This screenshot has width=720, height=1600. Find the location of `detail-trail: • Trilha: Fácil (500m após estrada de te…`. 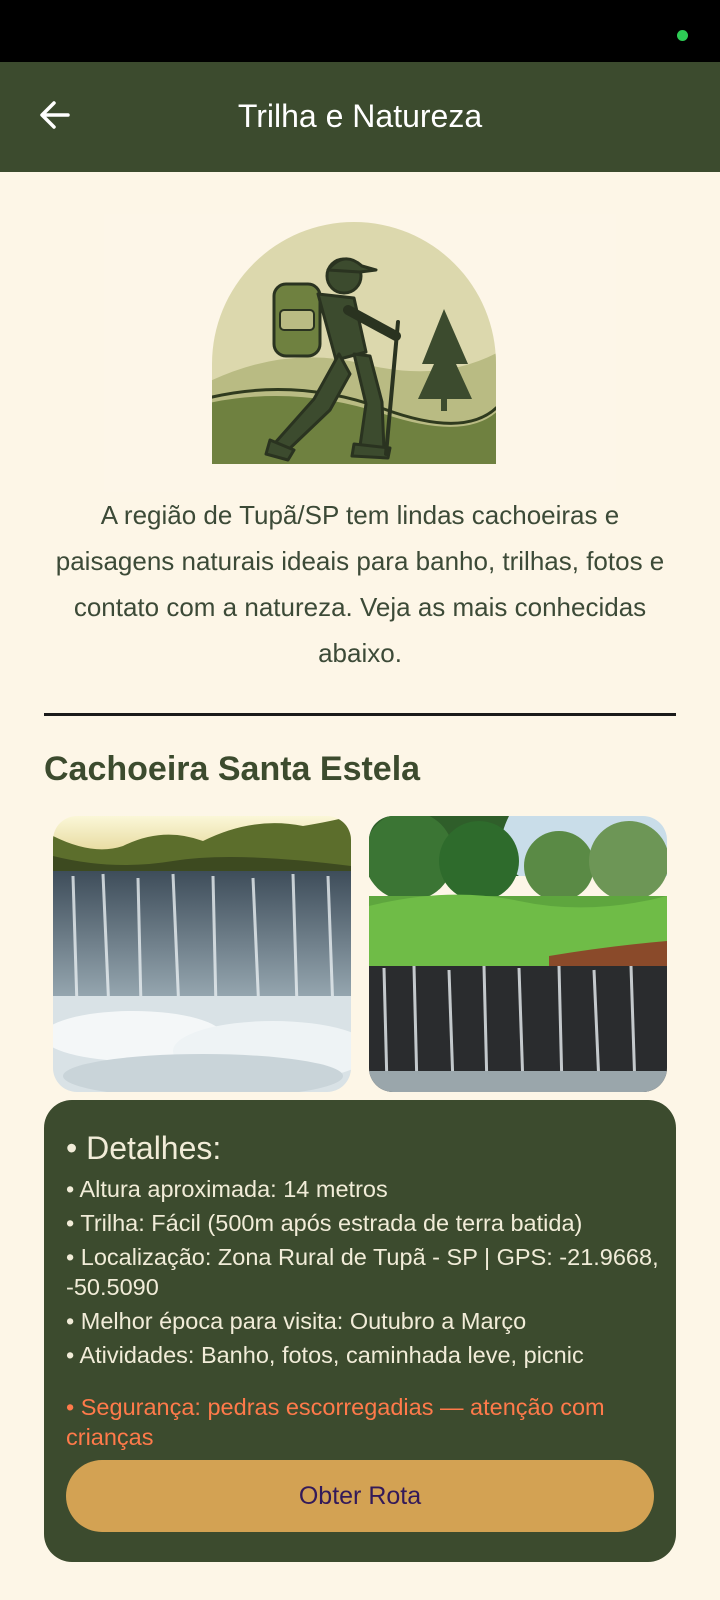

detail-trail: • Trilha: Fácil (500m após estrada de te… is located at coordinates (324, 1223).